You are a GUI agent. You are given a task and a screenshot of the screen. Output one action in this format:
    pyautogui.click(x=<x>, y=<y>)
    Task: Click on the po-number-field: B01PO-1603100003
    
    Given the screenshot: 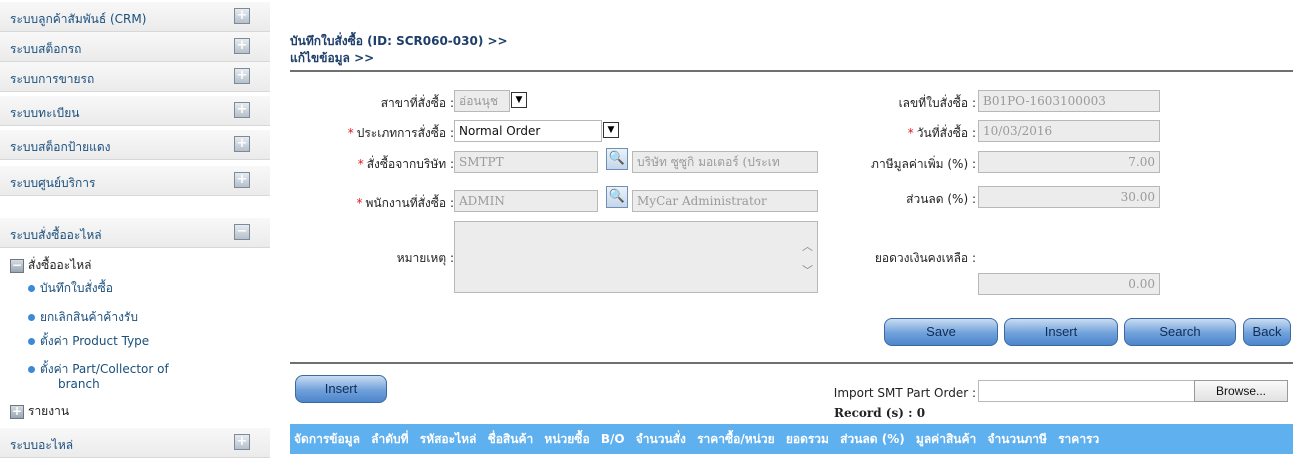 What is the action you would take?
    pyautogui.click(x=1069, y=101)
    